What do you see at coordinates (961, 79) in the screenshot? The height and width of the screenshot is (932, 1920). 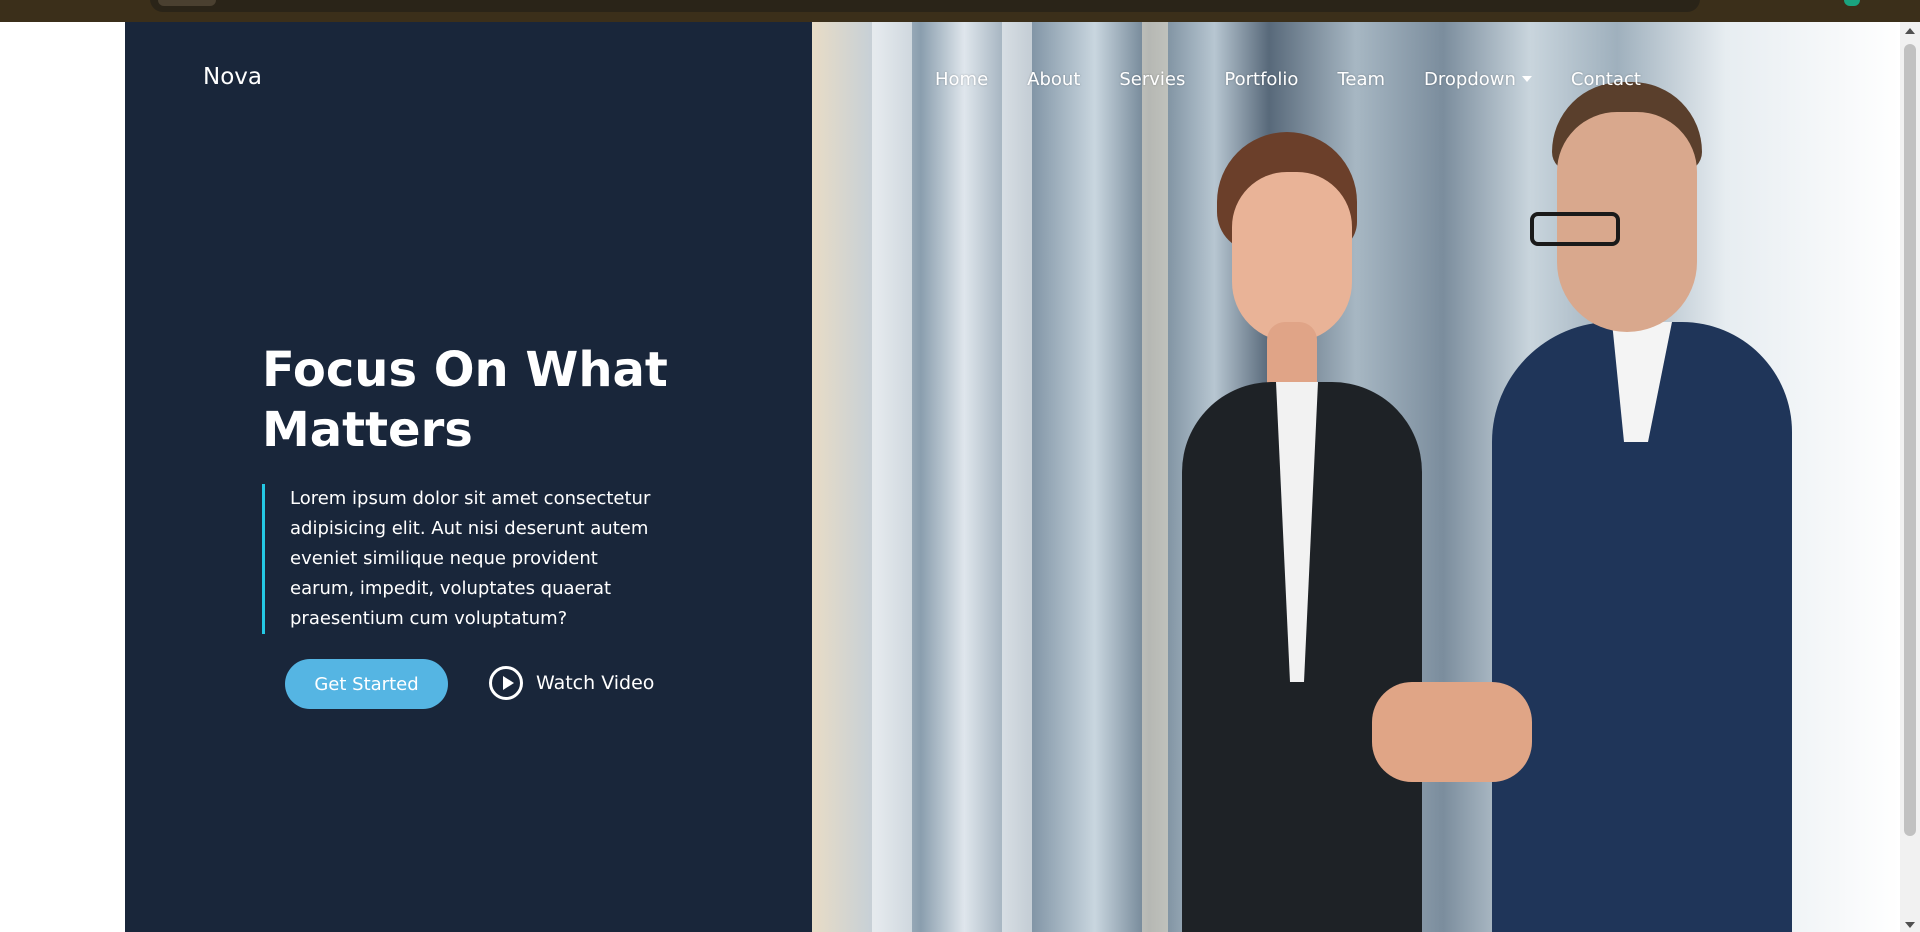 I see `nav-home: Home` at bounding box center [961, 79].